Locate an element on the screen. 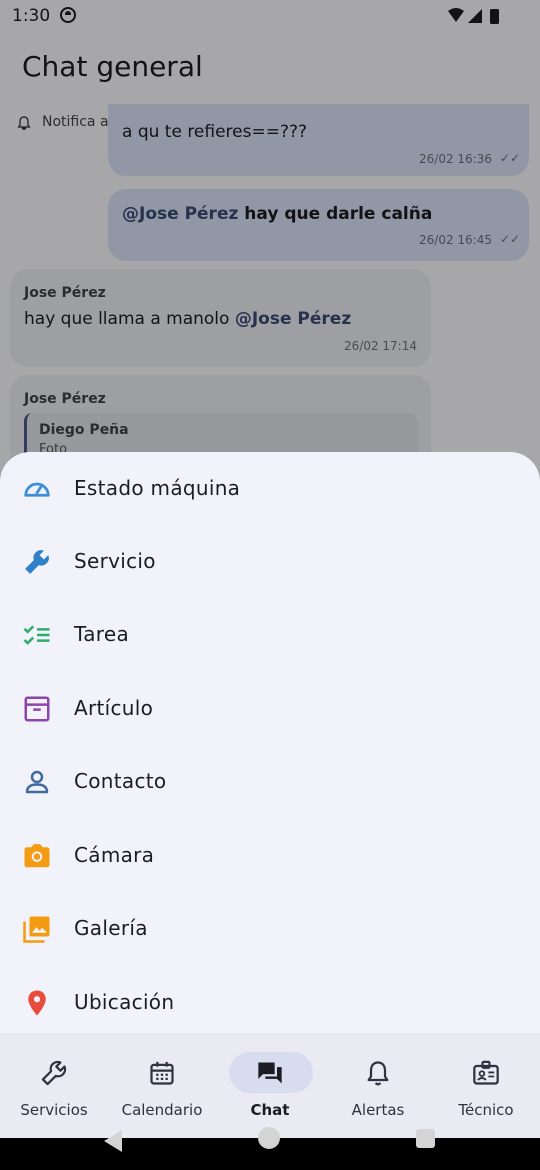  nav-label: Servicios is located at coordinates (54, 1110).